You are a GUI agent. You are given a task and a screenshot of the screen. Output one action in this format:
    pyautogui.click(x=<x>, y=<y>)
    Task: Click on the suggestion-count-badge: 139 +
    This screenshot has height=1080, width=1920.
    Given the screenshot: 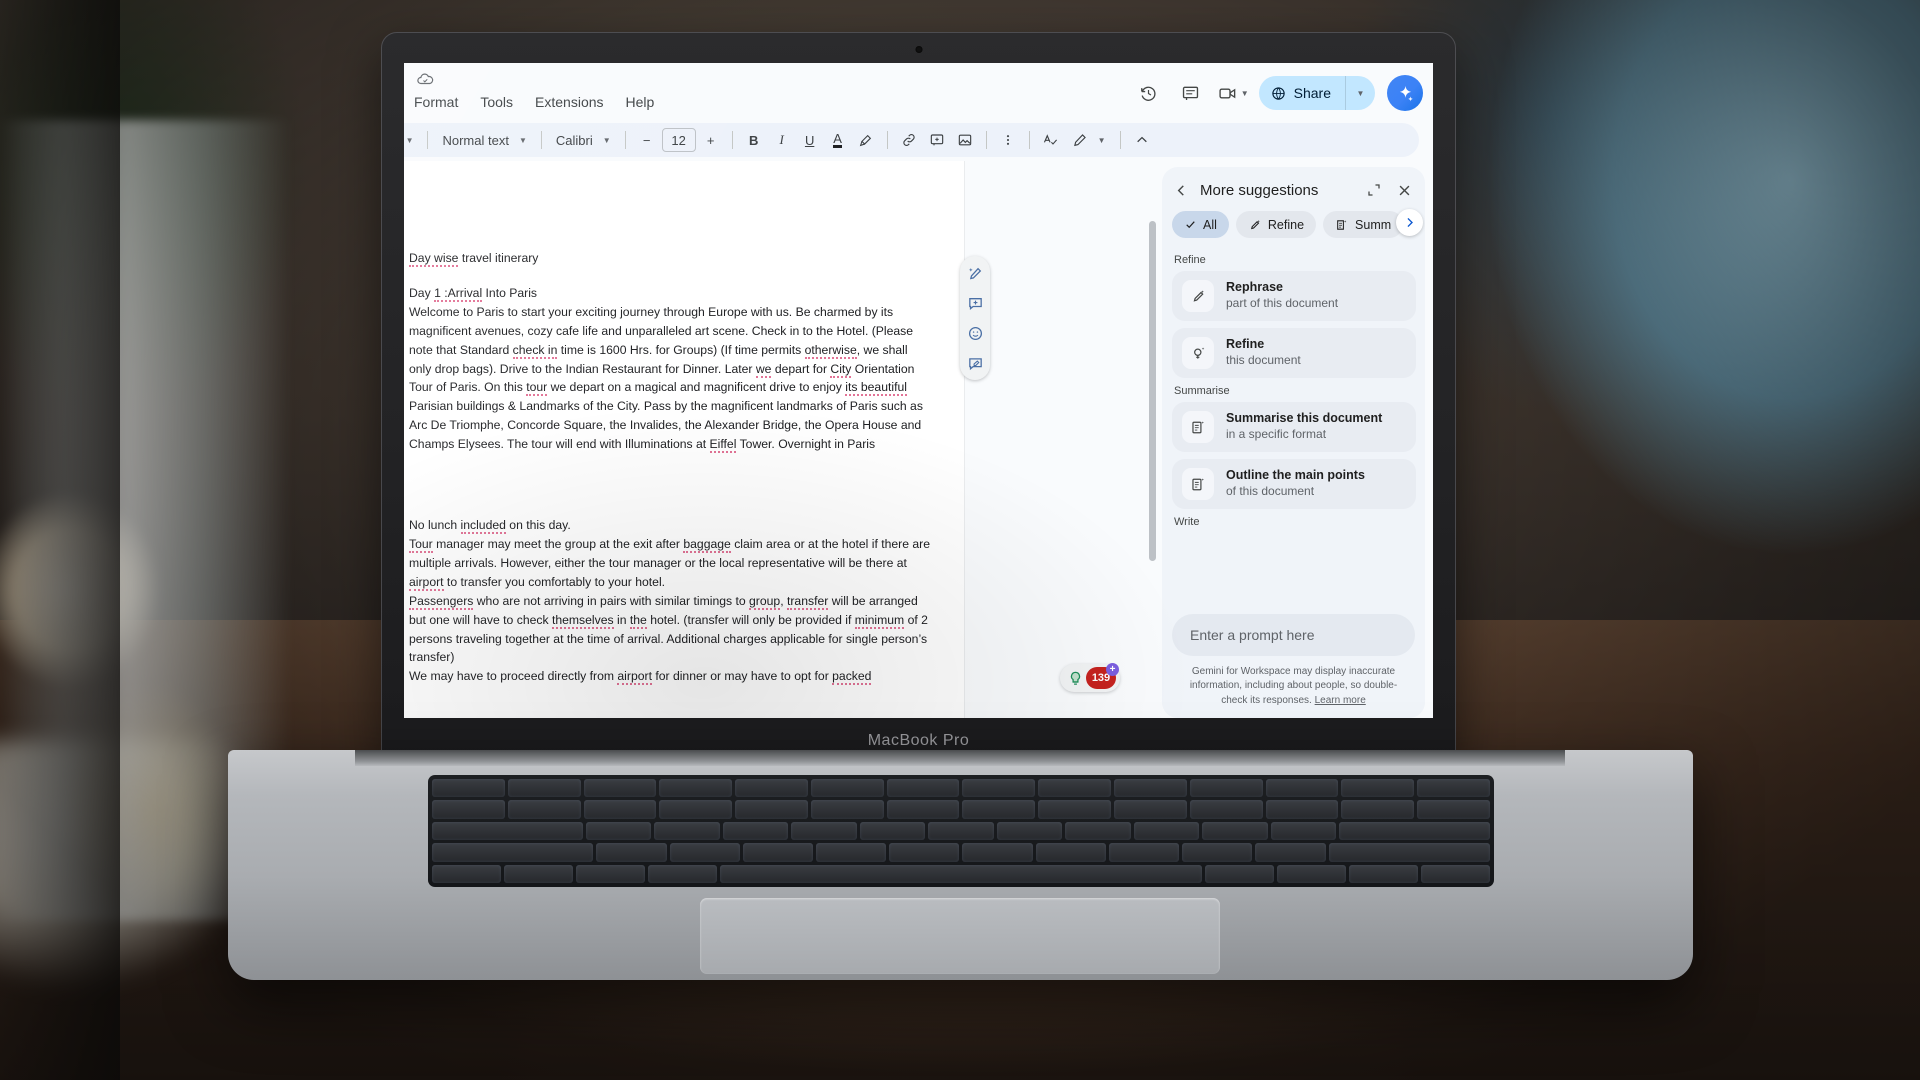 What is the action you would take?
    pyautogui.click(x=1102, y=676)
    